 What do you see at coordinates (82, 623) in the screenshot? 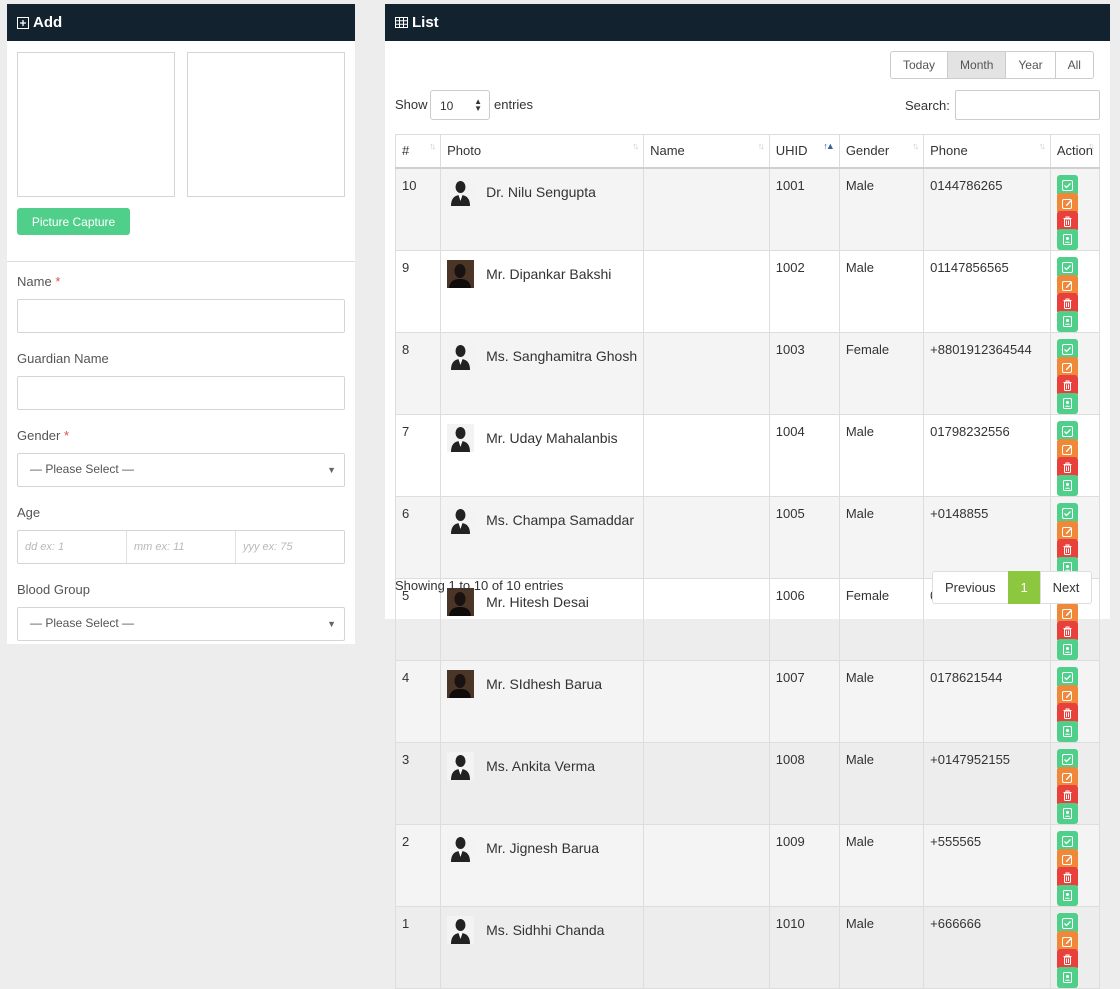
I see `blood-group-select-value: — Please Select —` at bounding box center [82, 623].